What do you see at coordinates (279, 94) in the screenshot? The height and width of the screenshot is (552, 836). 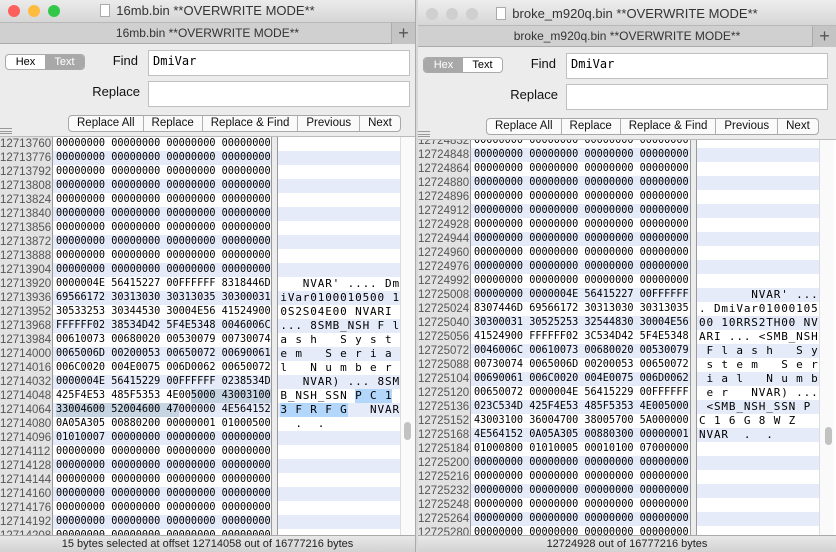 I see `replace-input` at bounding box center [279, 94].